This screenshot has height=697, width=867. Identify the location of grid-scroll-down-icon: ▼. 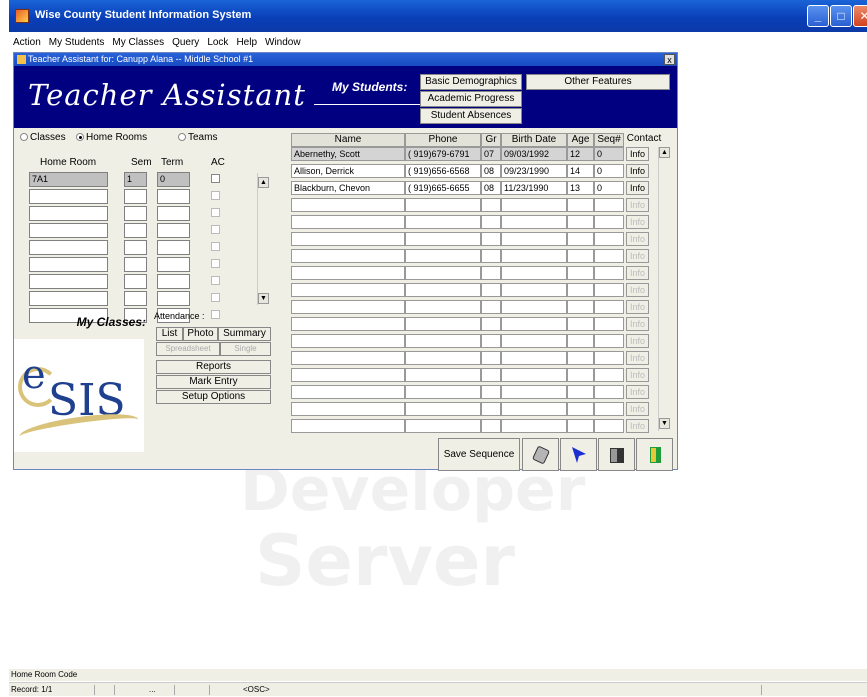
(664, 423).